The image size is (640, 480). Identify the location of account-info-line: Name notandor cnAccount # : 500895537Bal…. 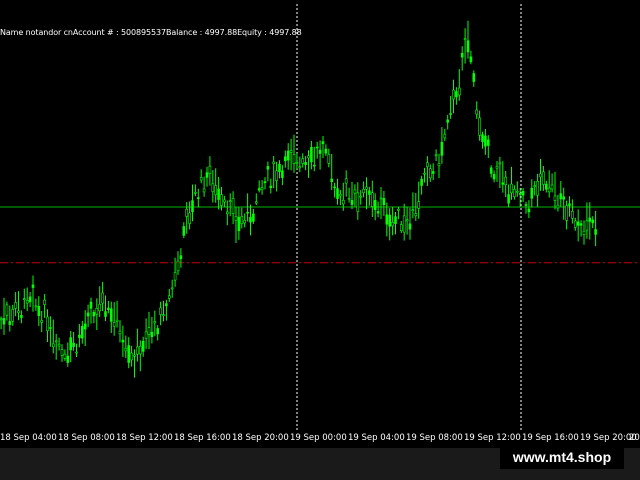
(151, 32).